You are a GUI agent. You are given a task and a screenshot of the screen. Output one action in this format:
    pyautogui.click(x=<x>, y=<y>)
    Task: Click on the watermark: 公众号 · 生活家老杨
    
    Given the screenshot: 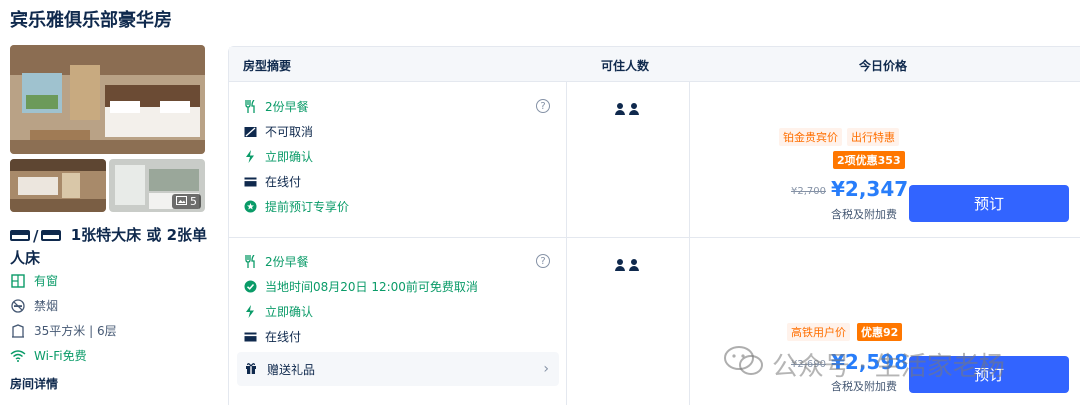 What is the action you would take?
    pyautogui.click(x=864, y=364)
    